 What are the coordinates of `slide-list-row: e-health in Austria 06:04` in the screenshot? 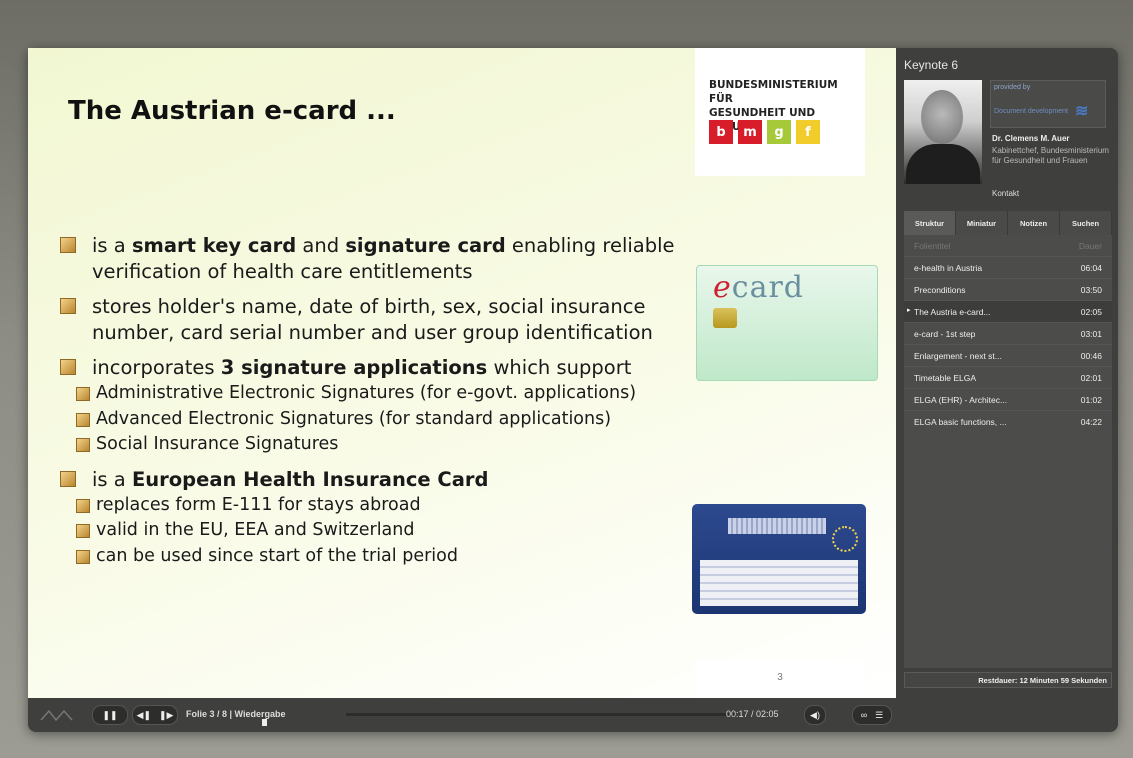 It's located at (1008, 268).